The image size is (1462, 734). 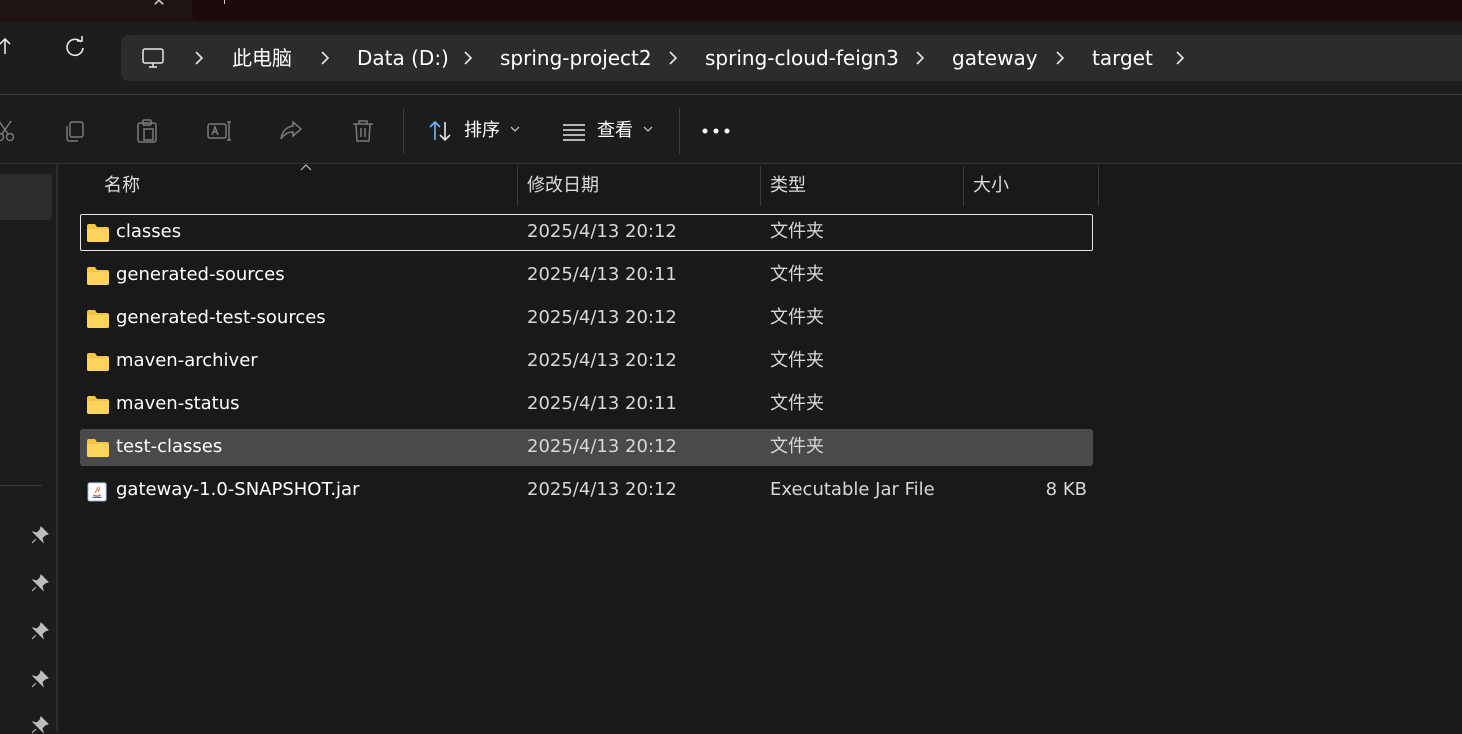 What do you see at coordinates (363, 131) in the screenshot?
I see `delete-icon` at bounding box center [363, 131].